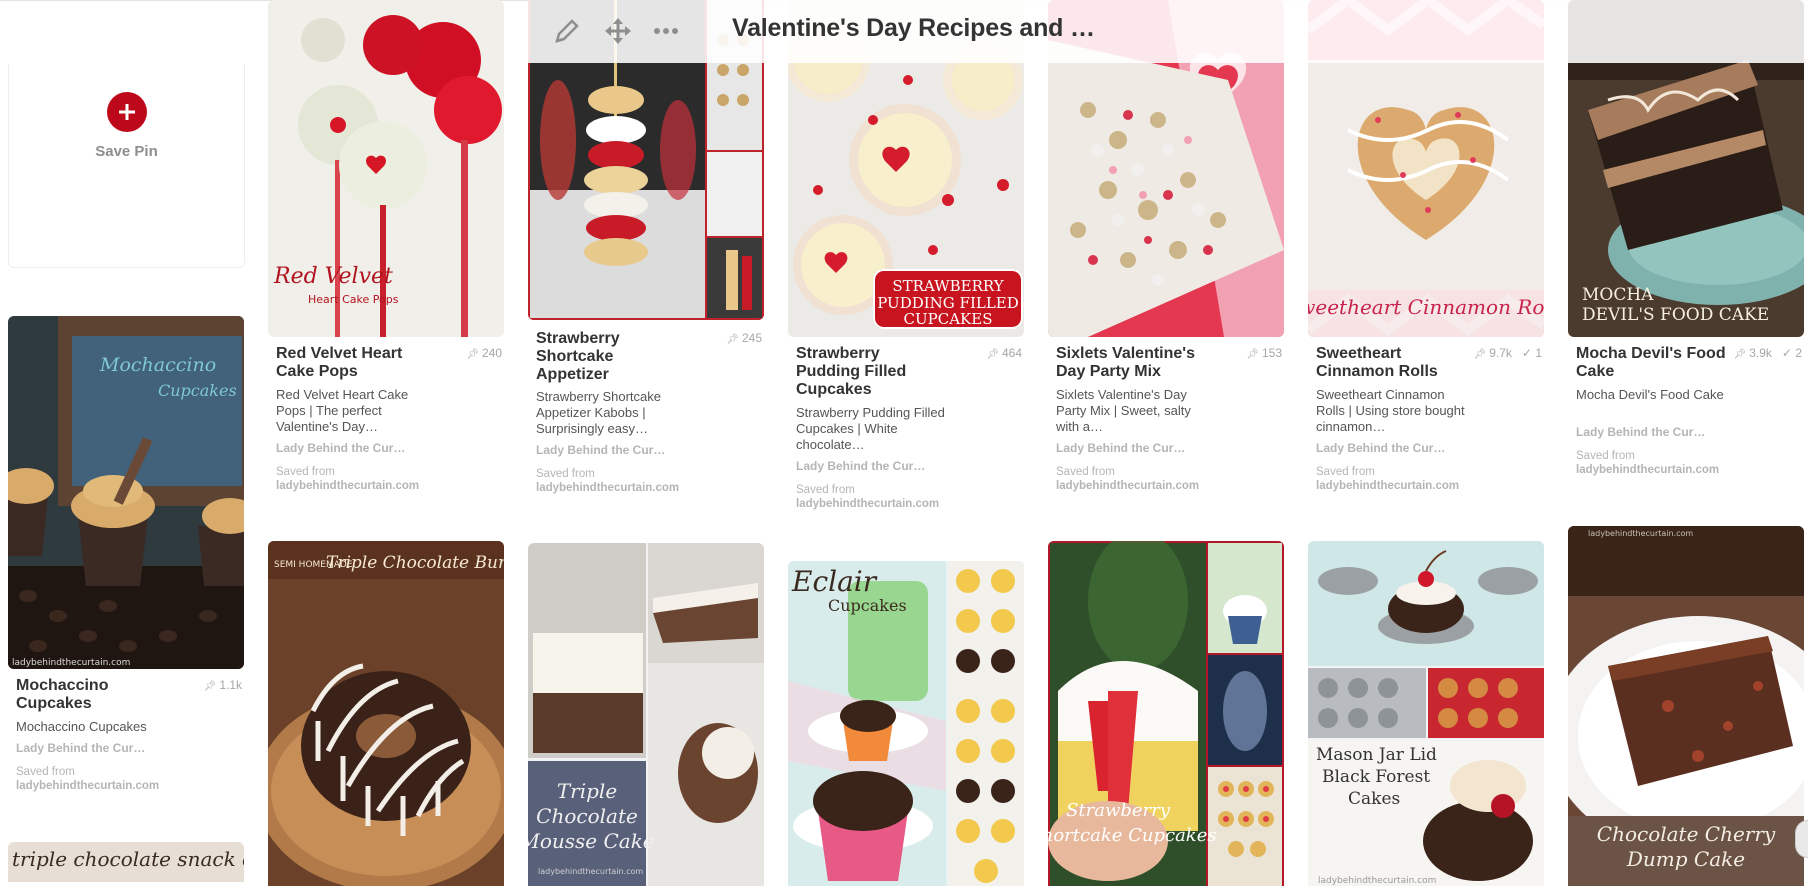  What do you see at coordinates (867, 605) in the screenshot?
I see `pin-image-subtitle: Cupcakes` at bounding box center [867, 605].